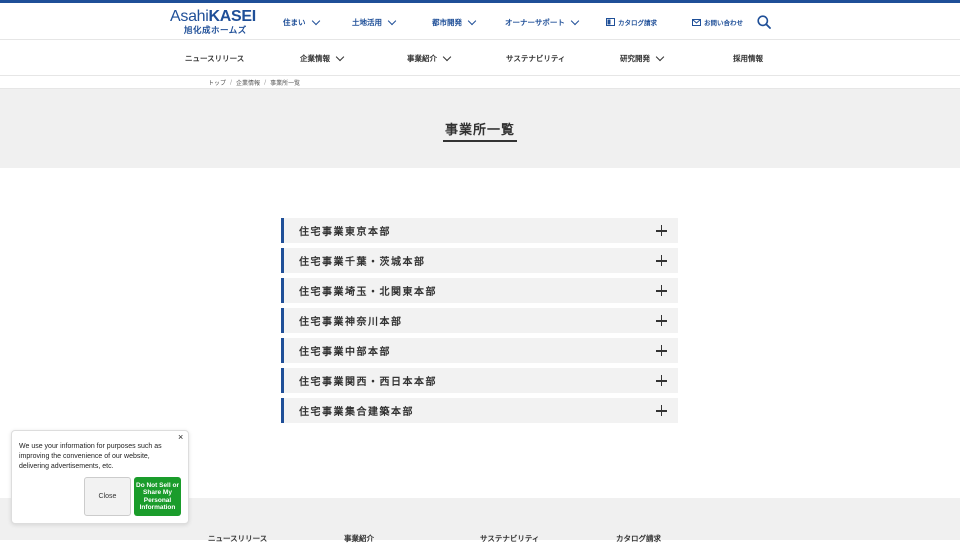 This screenshot has width=960, height=544. What do you see at coordinates (479, 230) in the screenshot?
I see `office-accordion-item: 住宅事業東京本部` at bounding box center [479, 230].